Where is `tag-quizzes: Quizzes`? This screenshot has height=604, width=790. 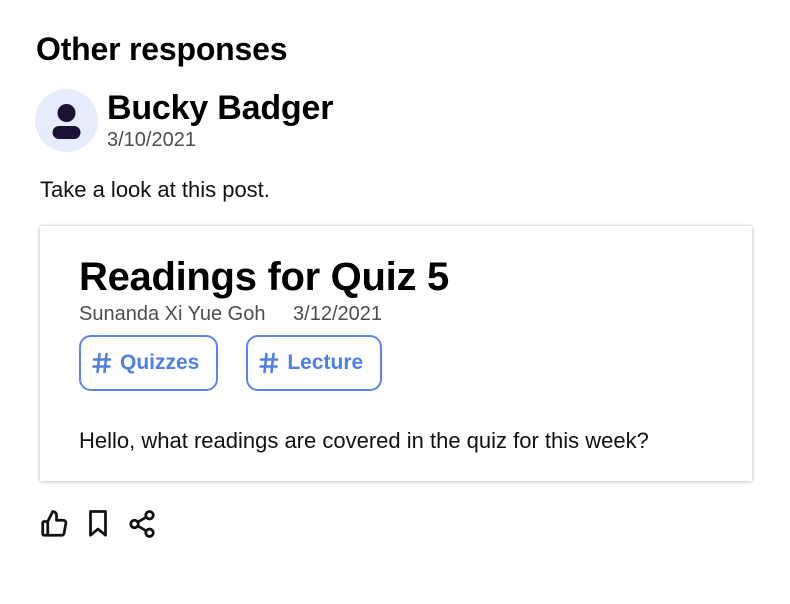 tag-quizzes: Quizzes is located at coordinates (149, 363).